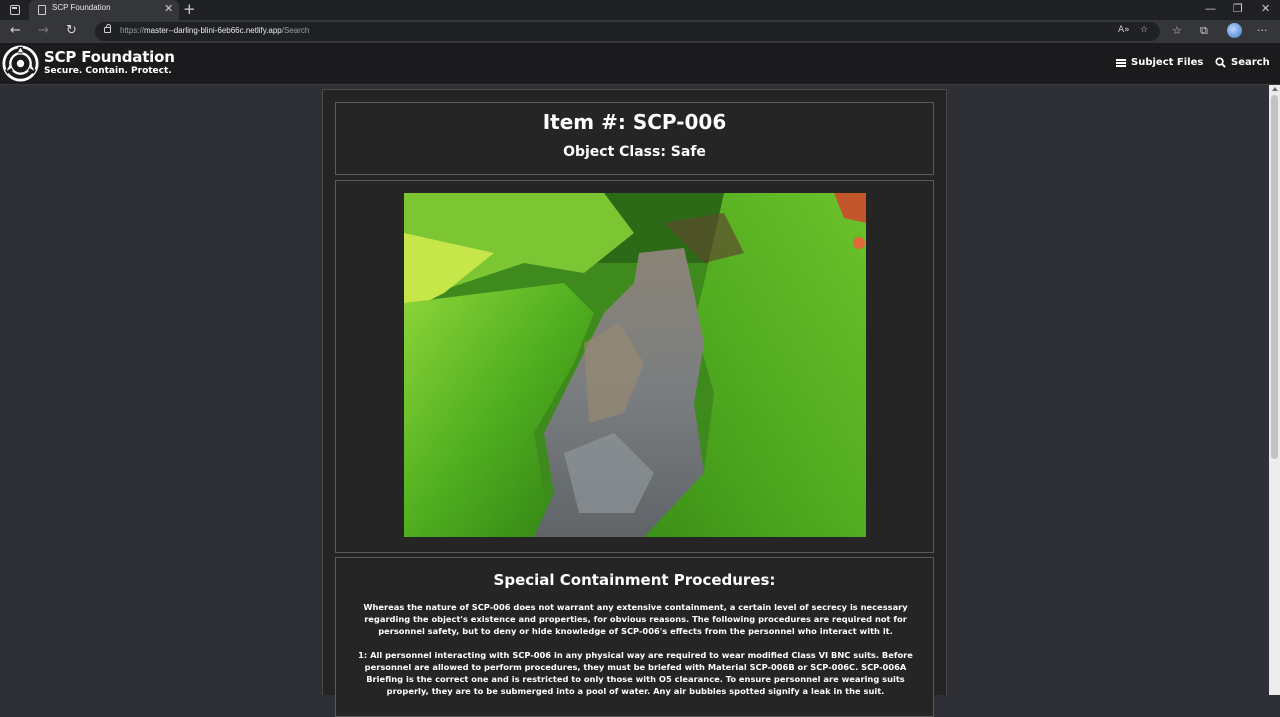 The image size is (1280, 717). What do you see at coordinates (1275, 89) in the screenshot?
I see `scroll-up-icon` at bounding box center [1275, 89].